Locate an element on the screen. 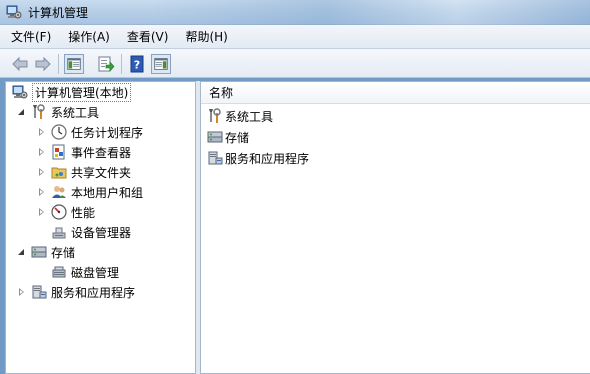 The height and width of the screenshot is (374, 590). tree-item-device-manager: 设备管理器 is located at coordinates (89, 232).